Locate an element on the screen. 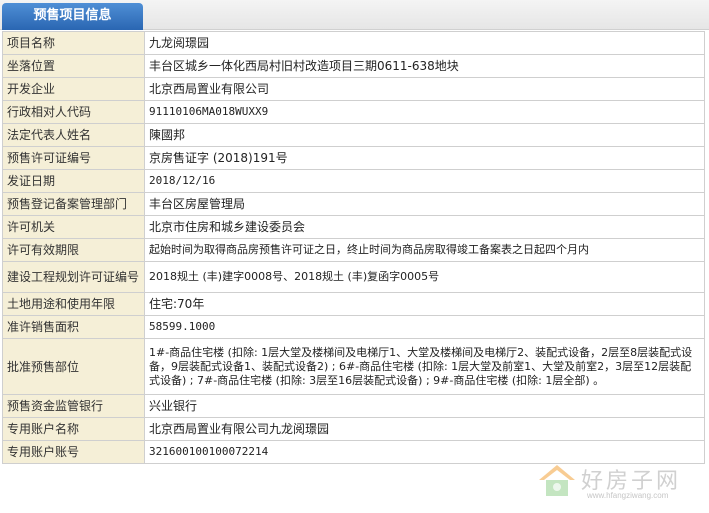 This screenshot has height=513, width=709. row-value: 兴业银行 is located at coordinates (424, 406).